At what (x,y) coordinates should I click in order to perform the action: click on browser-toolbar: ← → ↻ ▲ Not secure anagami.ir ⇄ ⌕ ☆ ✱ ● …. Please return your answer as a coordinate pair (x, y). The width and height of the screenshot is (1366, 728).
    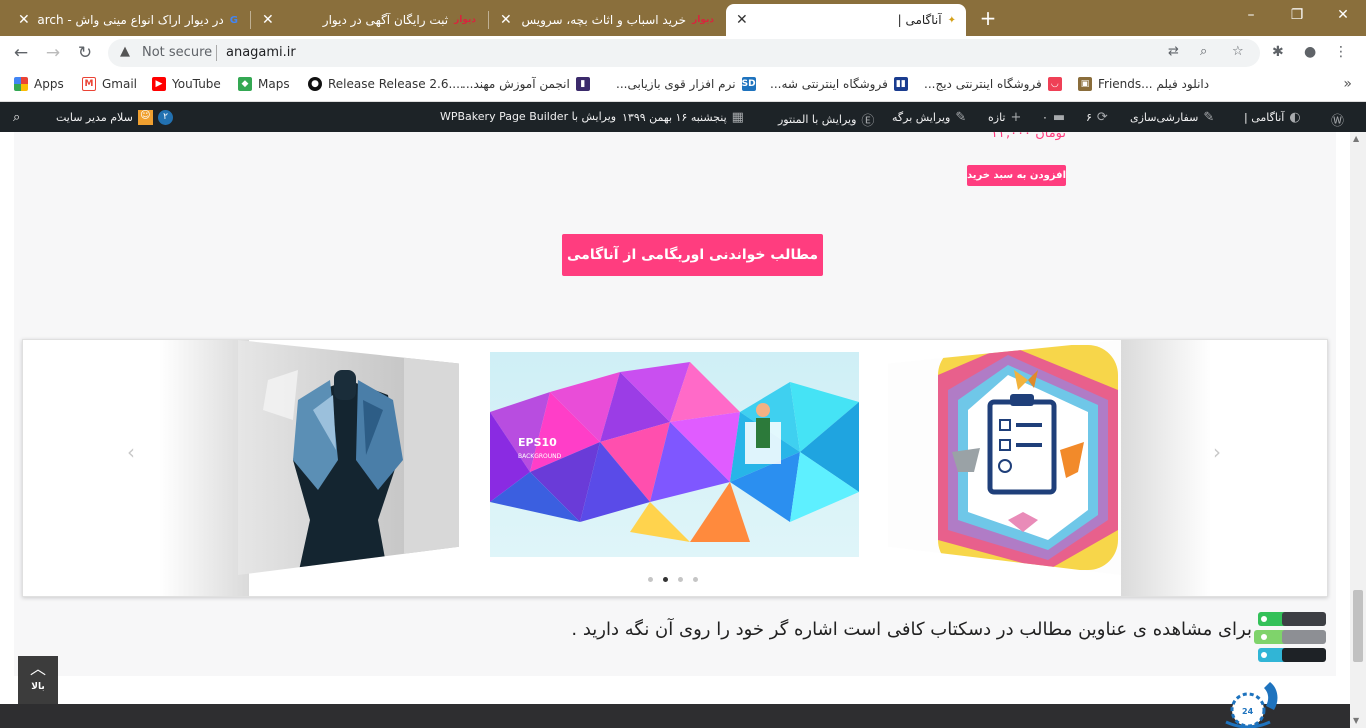
    Looking at the image, I should click on (683, 53).